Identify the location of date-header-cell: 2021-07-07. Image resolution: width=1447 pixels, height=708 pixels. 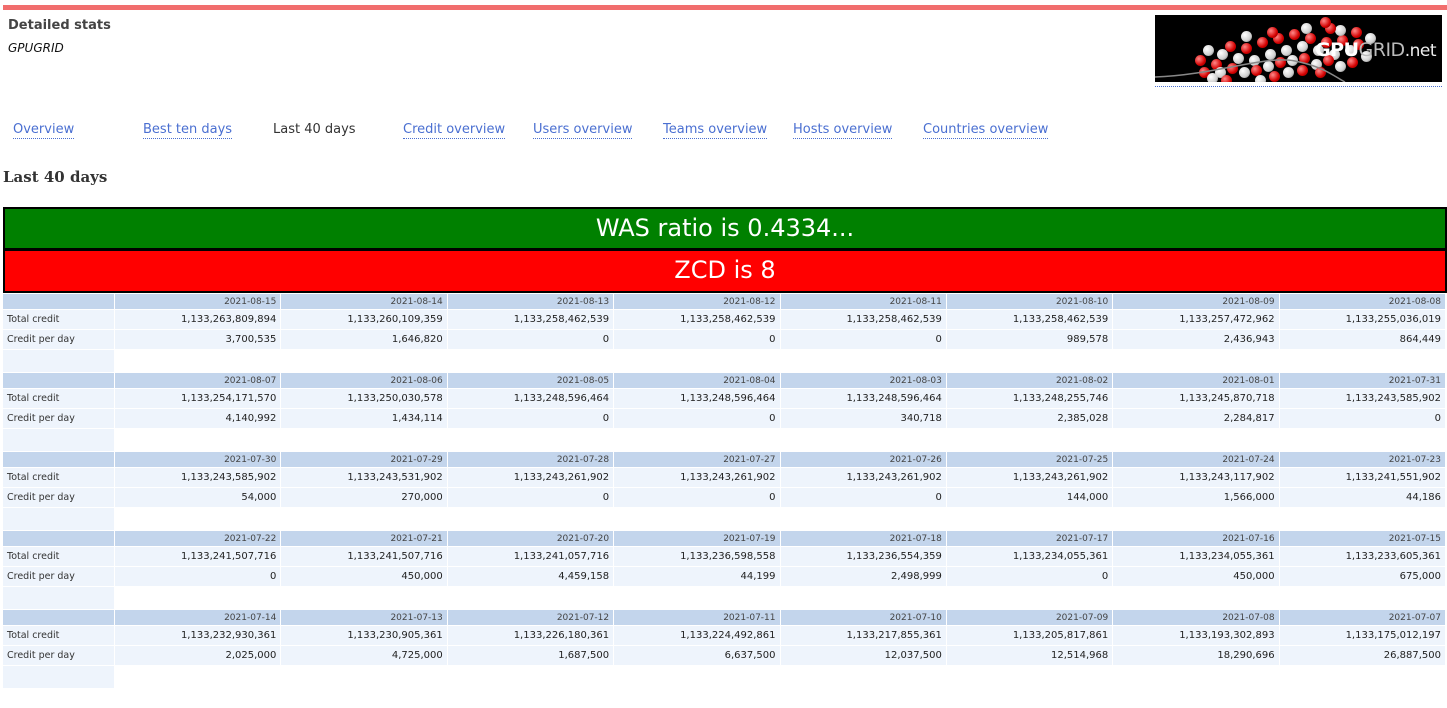
(1362, 617).